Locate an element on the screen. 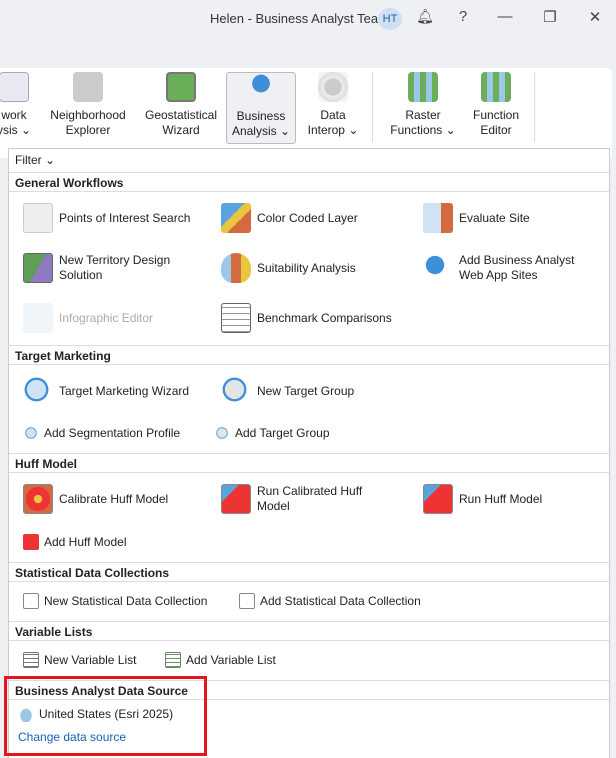  neighborhood-explorer-button: Neighborhood Explorer is located at coordinates (88, 108).